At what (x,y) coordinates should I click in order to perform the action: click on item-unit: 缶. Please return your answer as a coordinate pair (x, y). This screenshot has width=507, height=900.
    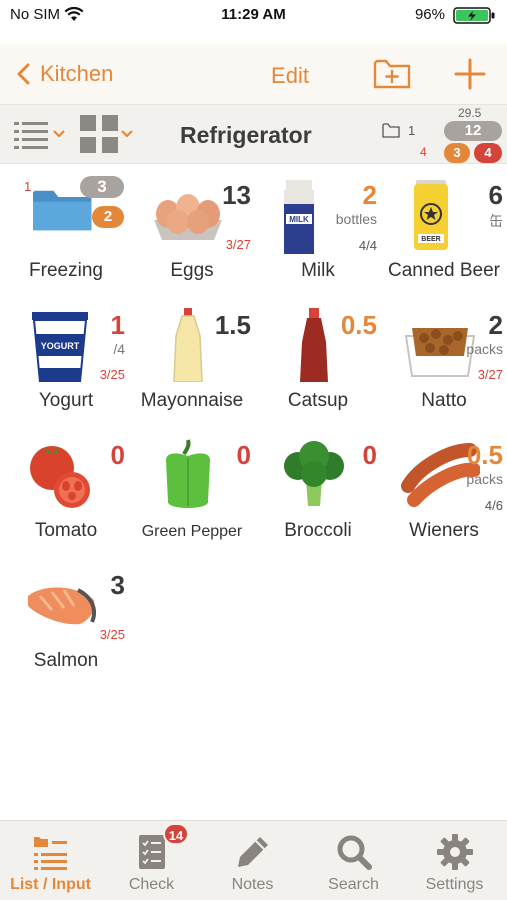
    Looking at the image, I should click on (496, 221).